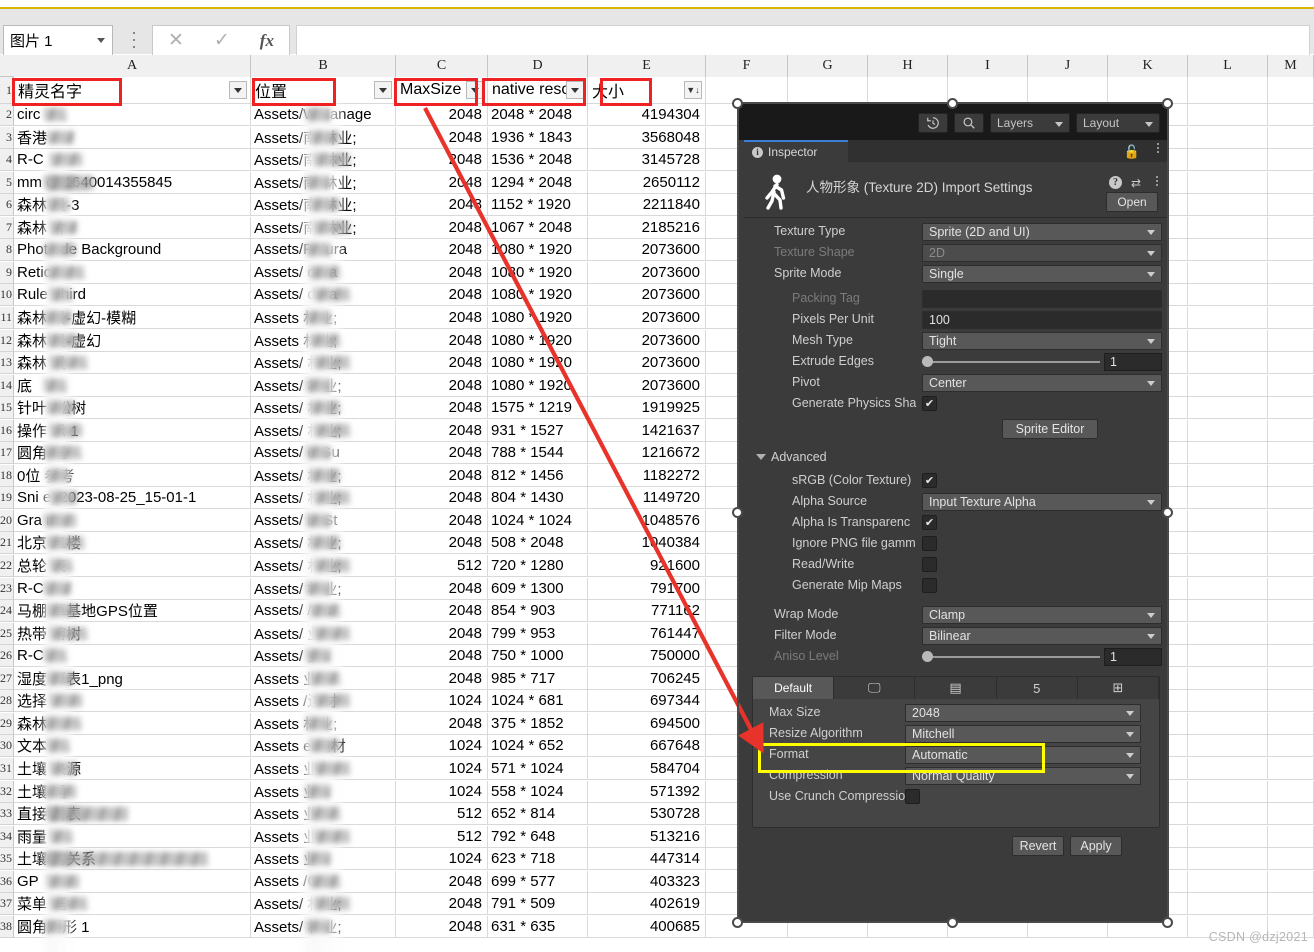  Describe the element at coordinates (7, 904) in the screenshot. I see `row-header-37: 37` at that location.